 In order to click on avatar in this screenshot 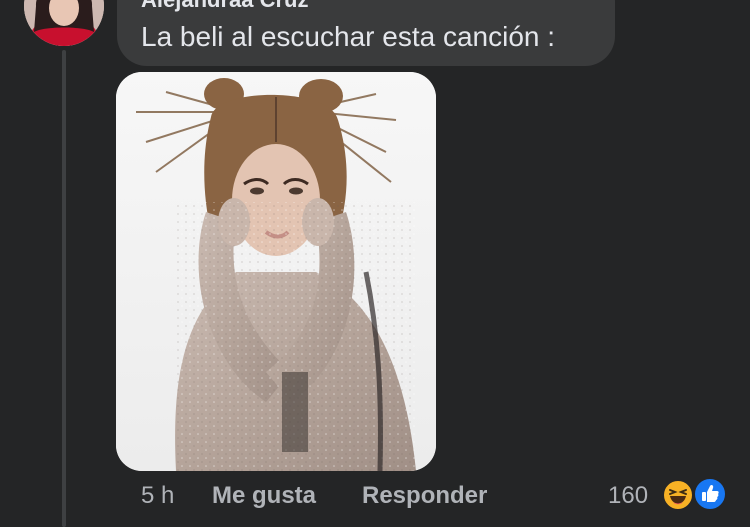, I will do `click(64, 23)`.